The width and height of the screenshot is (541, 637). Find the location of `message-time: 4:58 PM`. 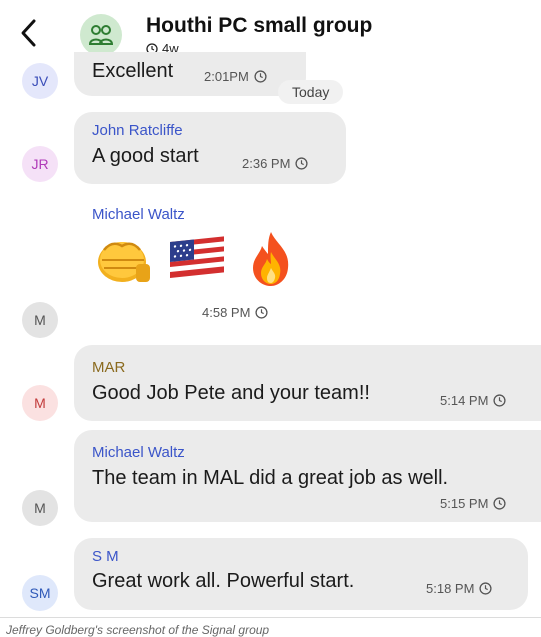

message-time: 4:58 PM is located at coordinates (235, 312).